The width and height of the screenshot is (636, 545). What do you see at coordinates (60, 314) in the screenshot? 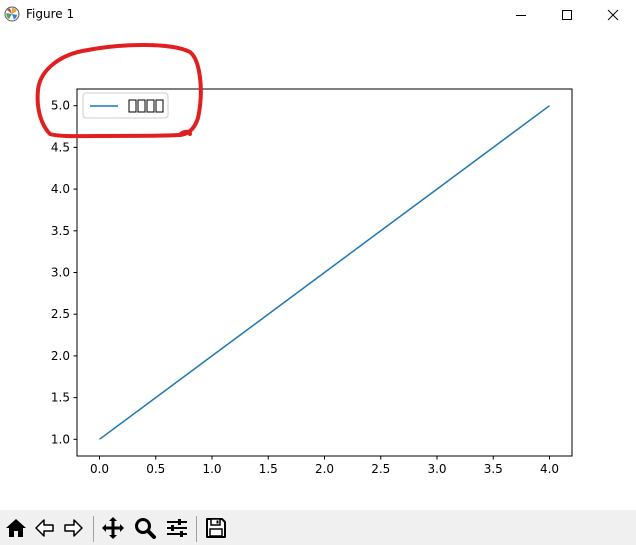
I see `y-tick-label: 2.5` at bounding box center [60, 314].